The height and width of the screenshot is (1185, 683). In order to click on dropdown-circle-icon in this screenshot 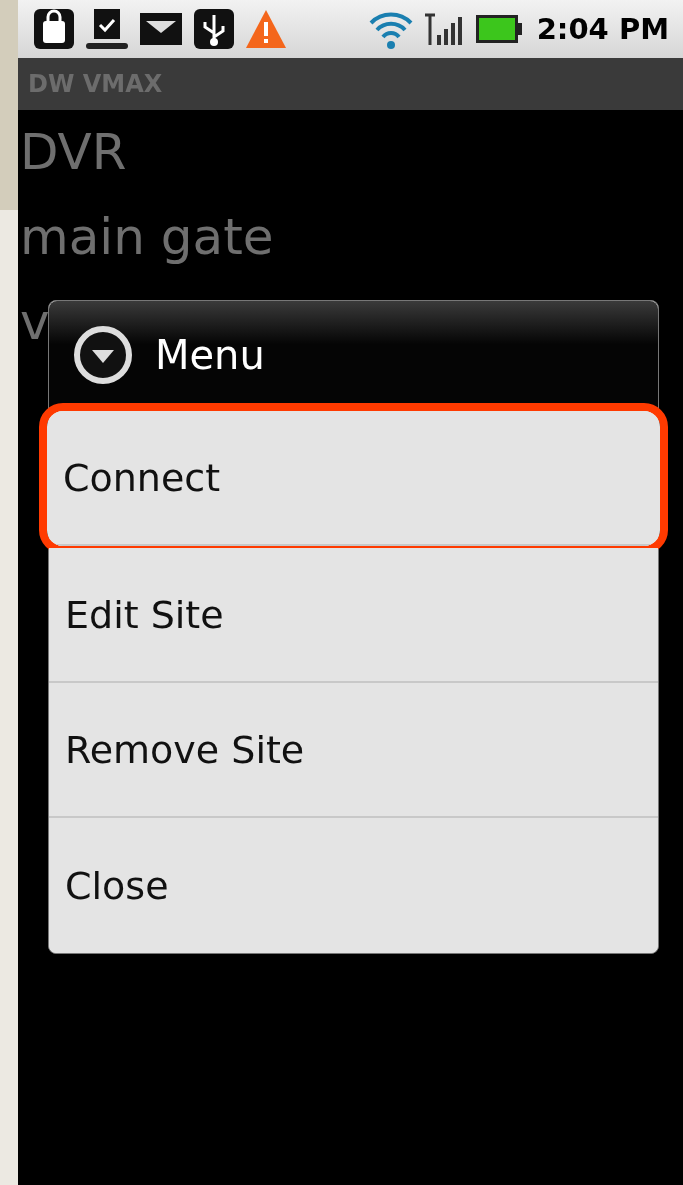, I will do `click(103, 355)`.